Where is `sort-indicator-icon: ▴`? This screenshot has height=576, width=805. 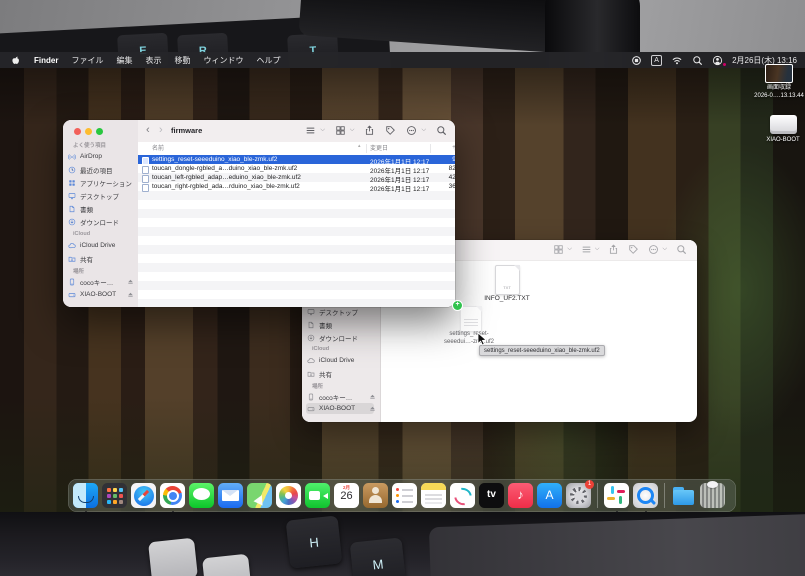
sort-indicator-icon: ▴ is located at coordinates (359, 146).